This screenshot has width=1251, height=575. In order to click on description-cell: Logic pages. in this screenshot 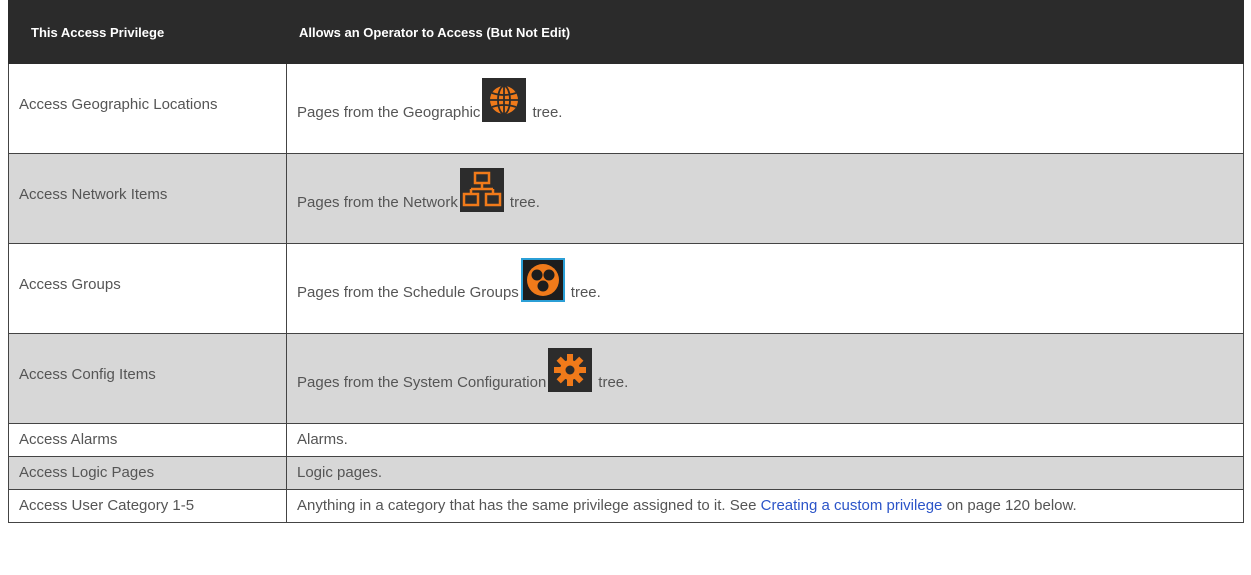, I will do `click(765, 473)`.